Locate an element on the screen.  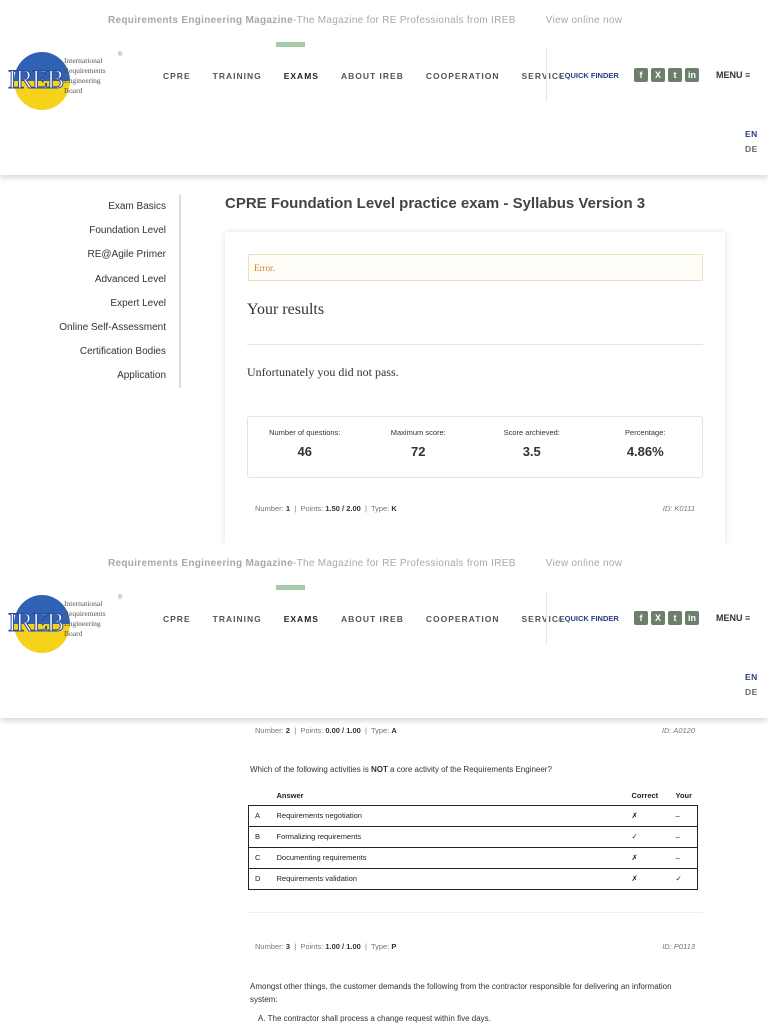
sidebar-item: Certification Bodies is located at coordinates (98, 352).